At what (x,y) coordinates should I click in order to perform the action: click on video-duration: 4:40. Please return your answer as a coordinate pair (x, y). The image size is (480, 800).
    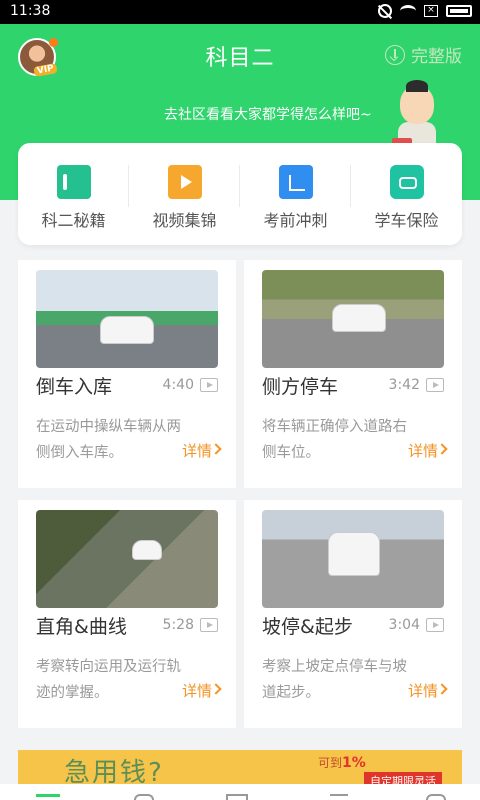
    Looking at the image, I should click on (178, 385).